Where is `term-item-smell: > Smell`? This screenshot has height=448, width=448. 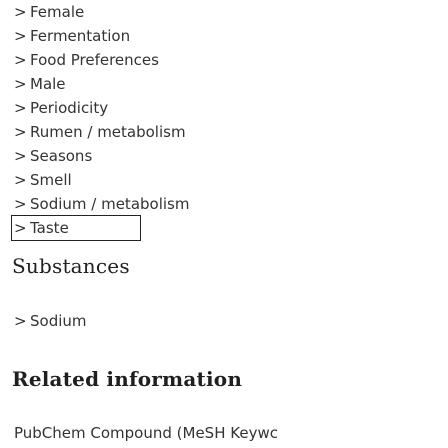 term-item-smell: > Smell is located at coordinates (227, 180).